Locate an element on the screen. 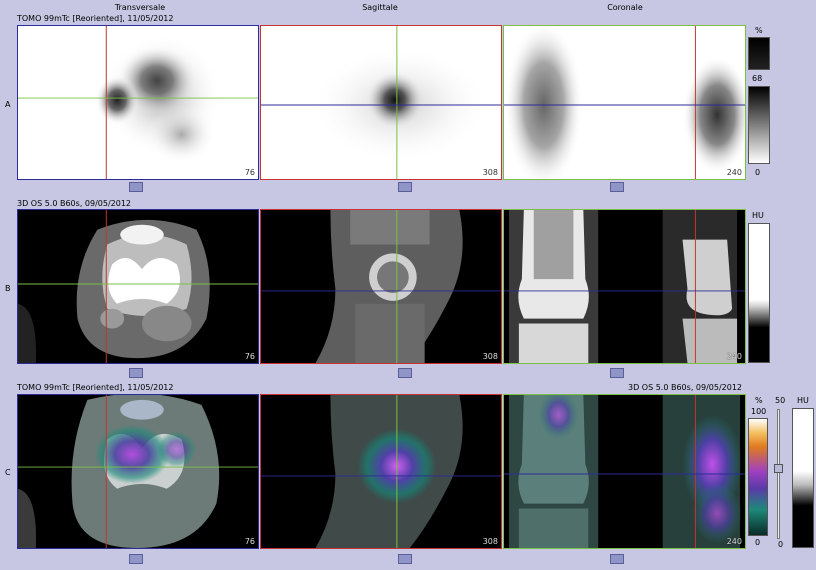  grayscale-bar-a-lower is located at coordinates (759, 125).